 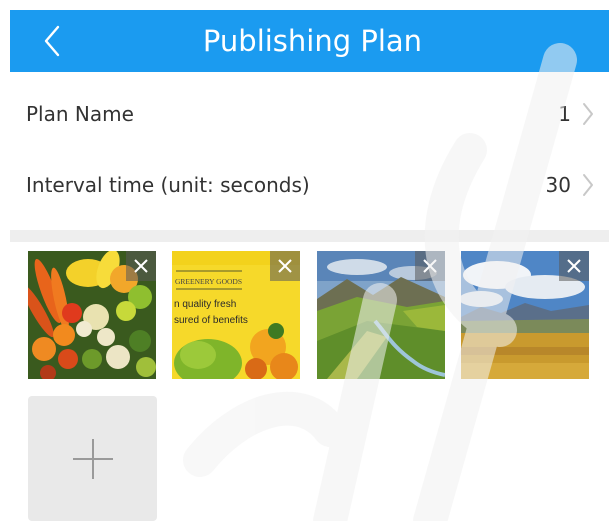 I want to click on header-bar: Publishing Plan, so click(x=309, y=41).